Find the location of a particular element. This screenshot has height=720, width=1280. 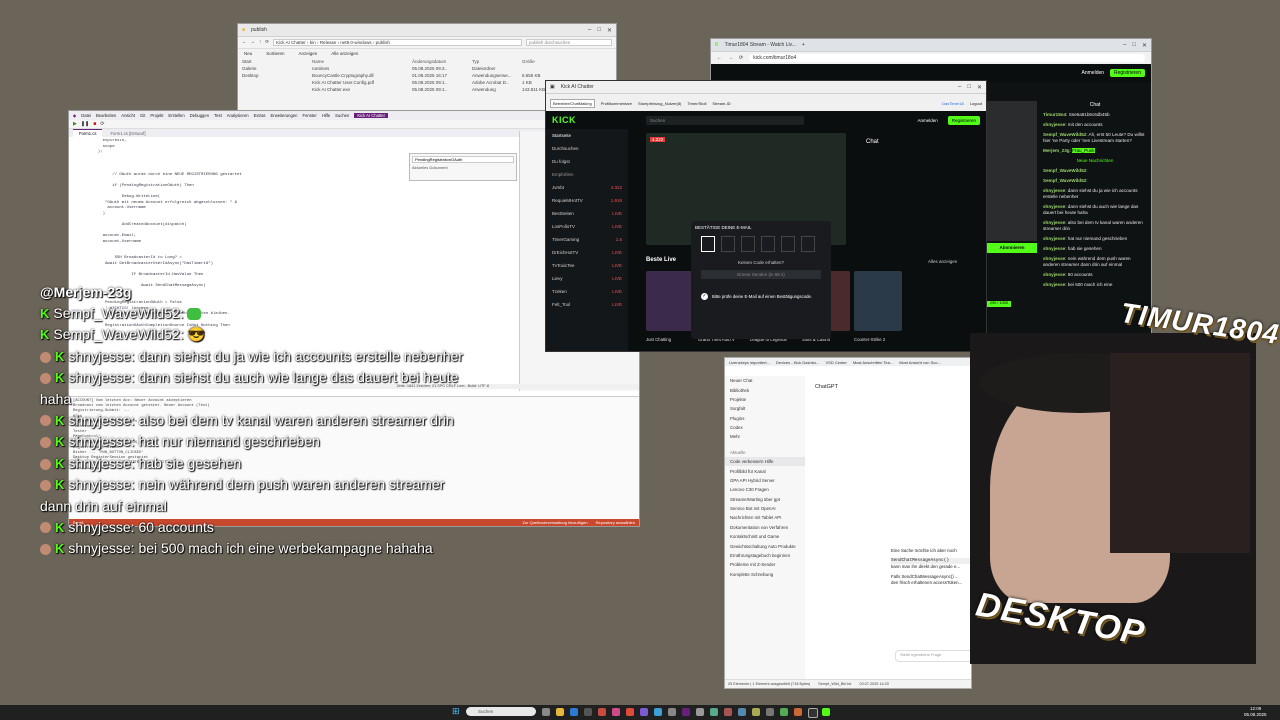

bookmark: VSD Center is located at coordinates (835, 362).